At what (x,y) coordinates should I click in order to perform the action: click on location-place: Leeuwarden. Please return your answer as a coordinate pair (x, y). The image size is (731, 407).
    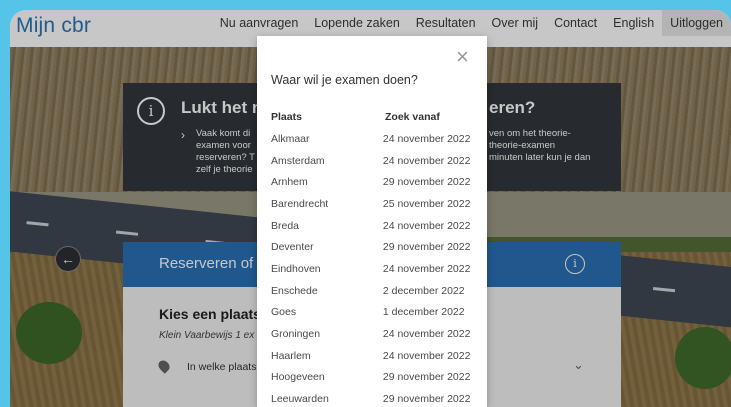
    Looking at the image, I should click on (300, 399).